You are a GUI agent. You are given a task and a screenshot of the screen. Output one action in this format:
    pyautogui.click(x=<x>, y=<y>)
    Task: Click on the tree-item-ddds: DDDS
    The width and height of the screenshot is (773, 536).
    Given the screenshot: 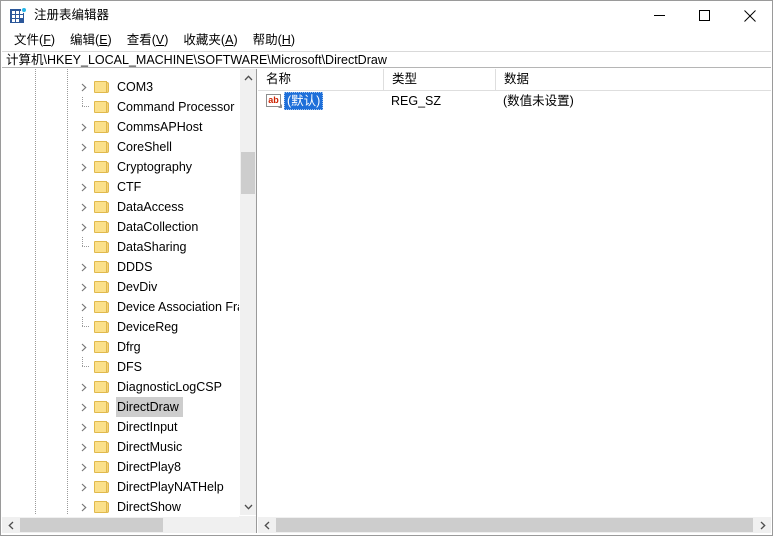 What is the action you would take?
    pyautogui.click(x=120, y=267)
    